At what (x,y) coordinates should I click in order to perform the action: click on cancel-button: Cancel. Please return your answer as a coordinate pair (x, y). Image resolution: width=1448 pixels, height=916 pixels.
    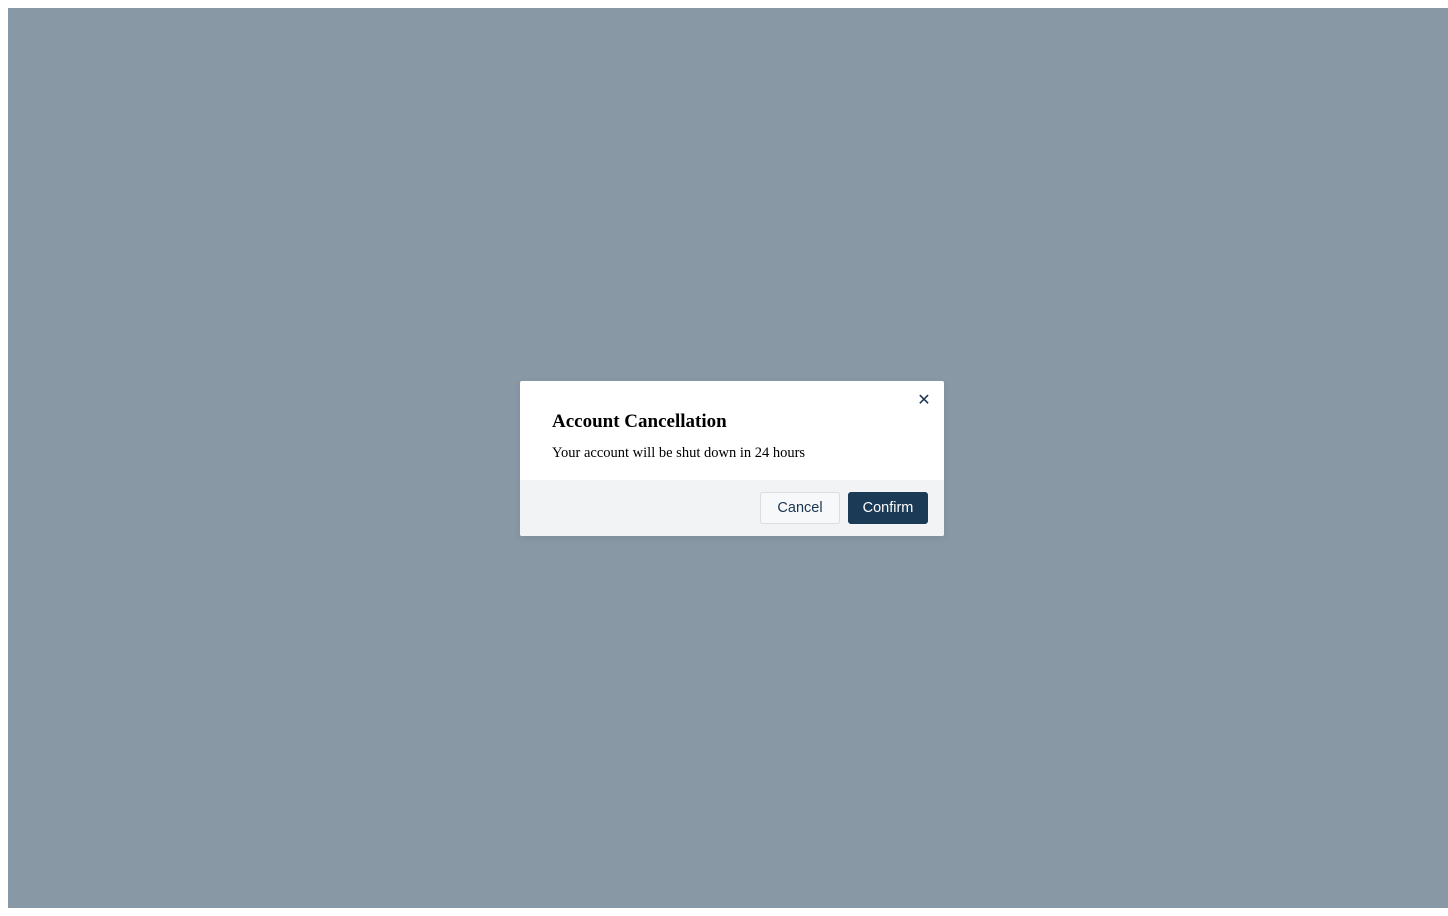
    Looking at the image, I should click on (800, 508).